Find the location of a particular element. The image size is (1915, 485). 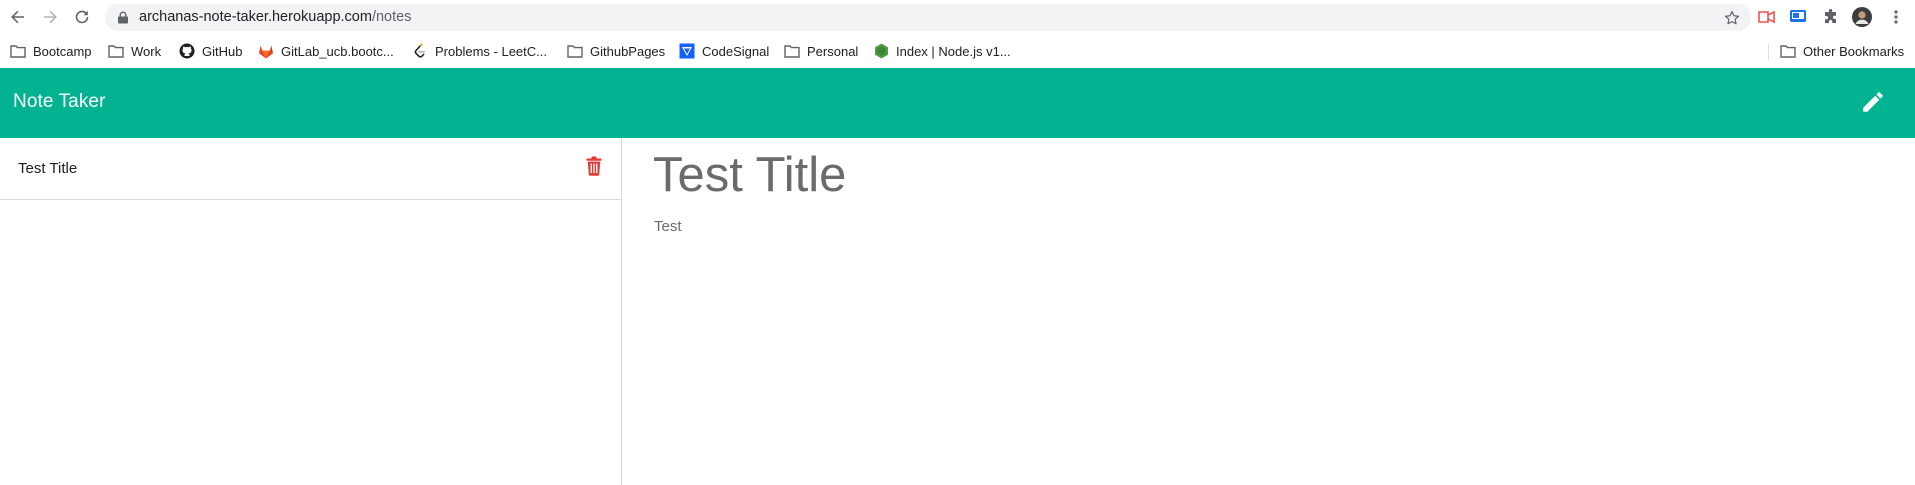

leetcode-icon is located at coordinates (420, 51).